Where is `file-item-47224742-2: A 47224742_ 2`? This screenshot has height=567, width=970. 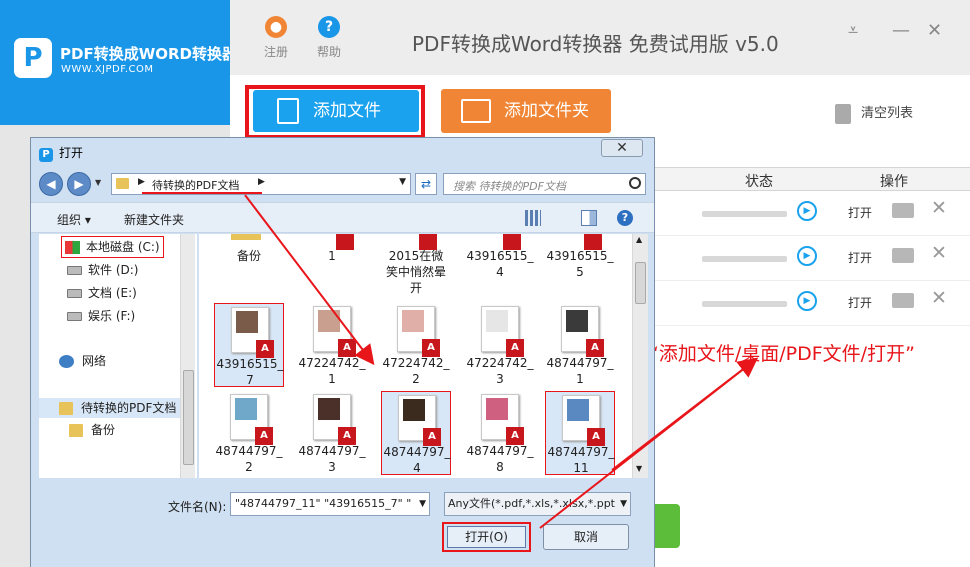 file-item-47224742-2: A 47224742_ 2 is located at coordinates (416, 345).